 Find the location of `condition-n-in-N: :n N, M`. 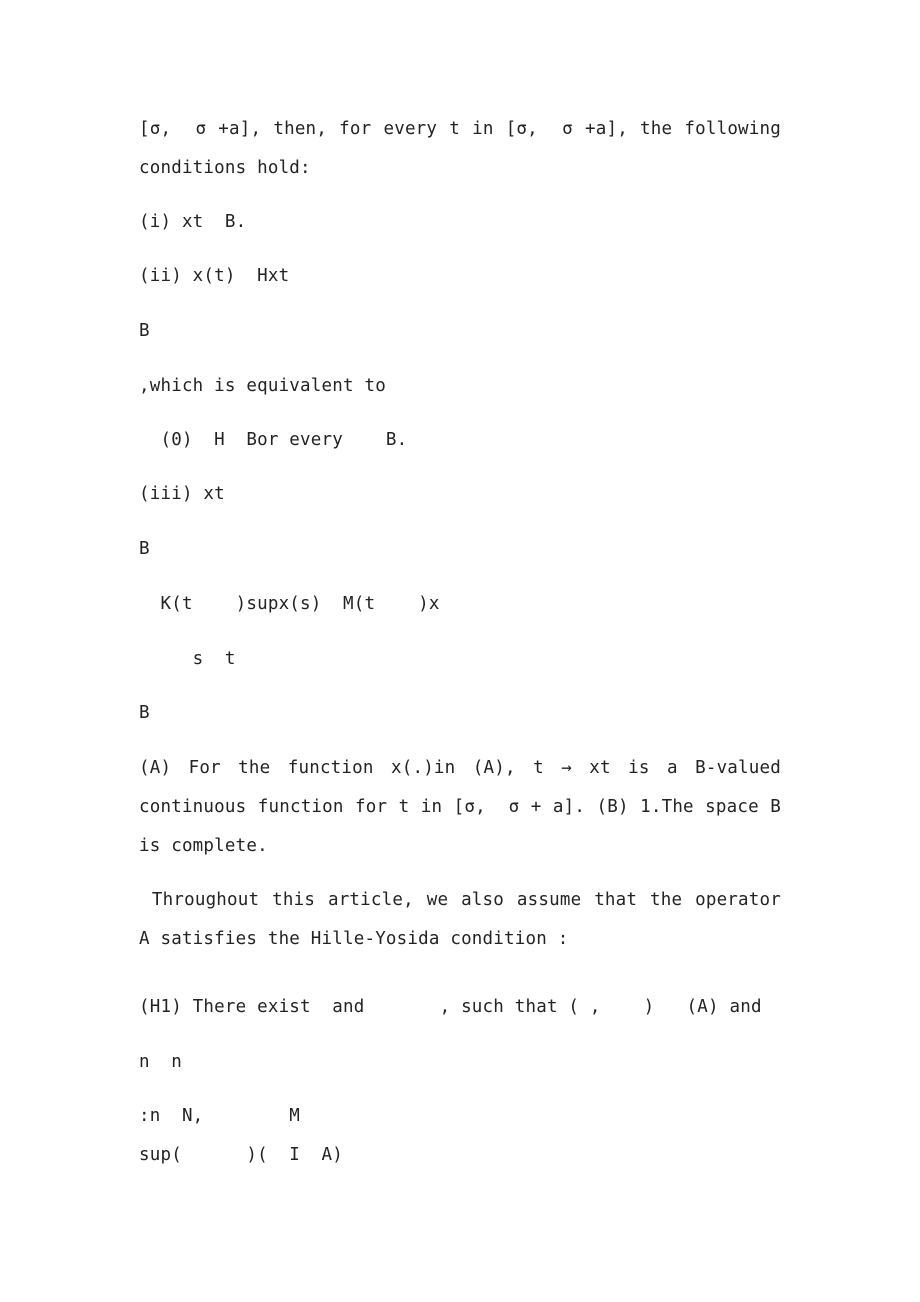

condition-n-in-N: :n N, M is located at coordinates (220, 1116).